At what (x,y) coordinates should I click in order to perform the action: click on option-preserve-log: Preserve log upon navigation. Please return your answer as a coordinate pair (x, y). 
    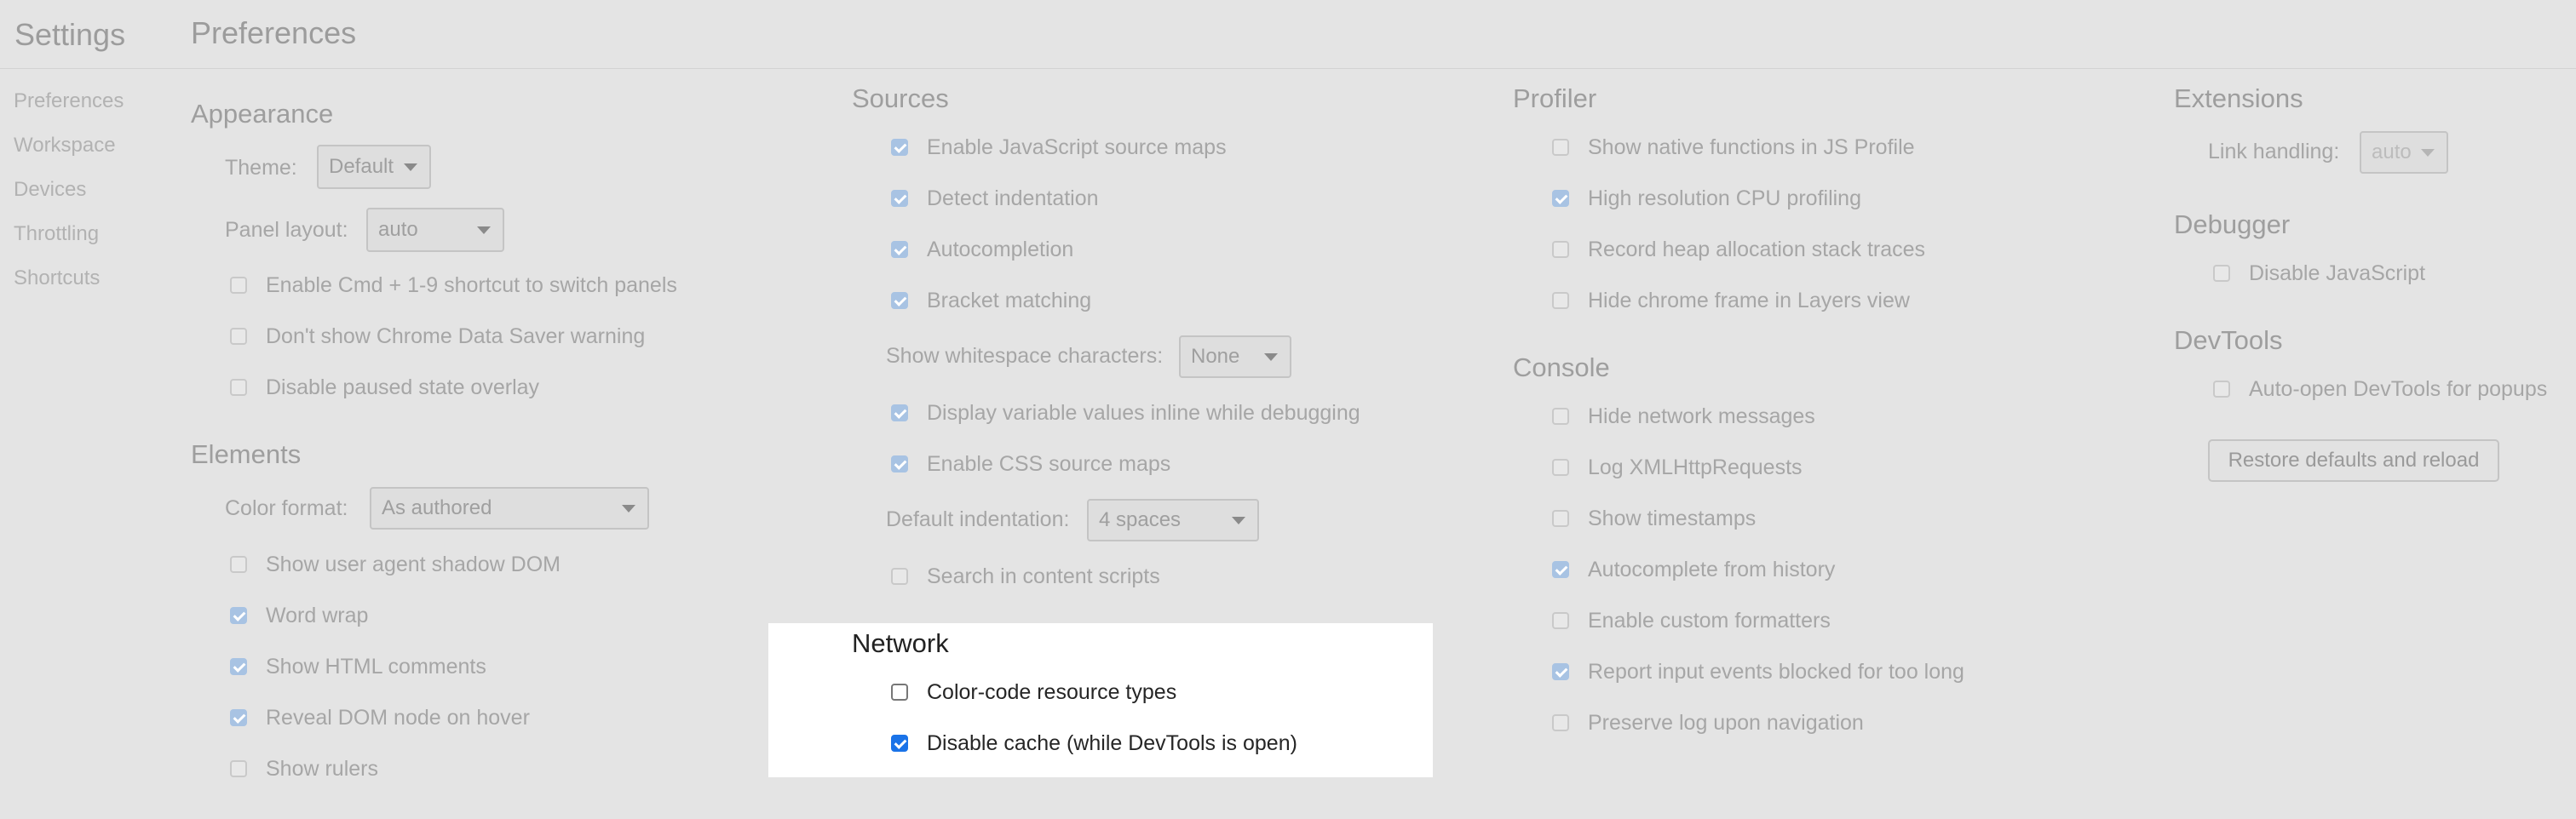
    Looking at the image, I should click on (1708, 723).